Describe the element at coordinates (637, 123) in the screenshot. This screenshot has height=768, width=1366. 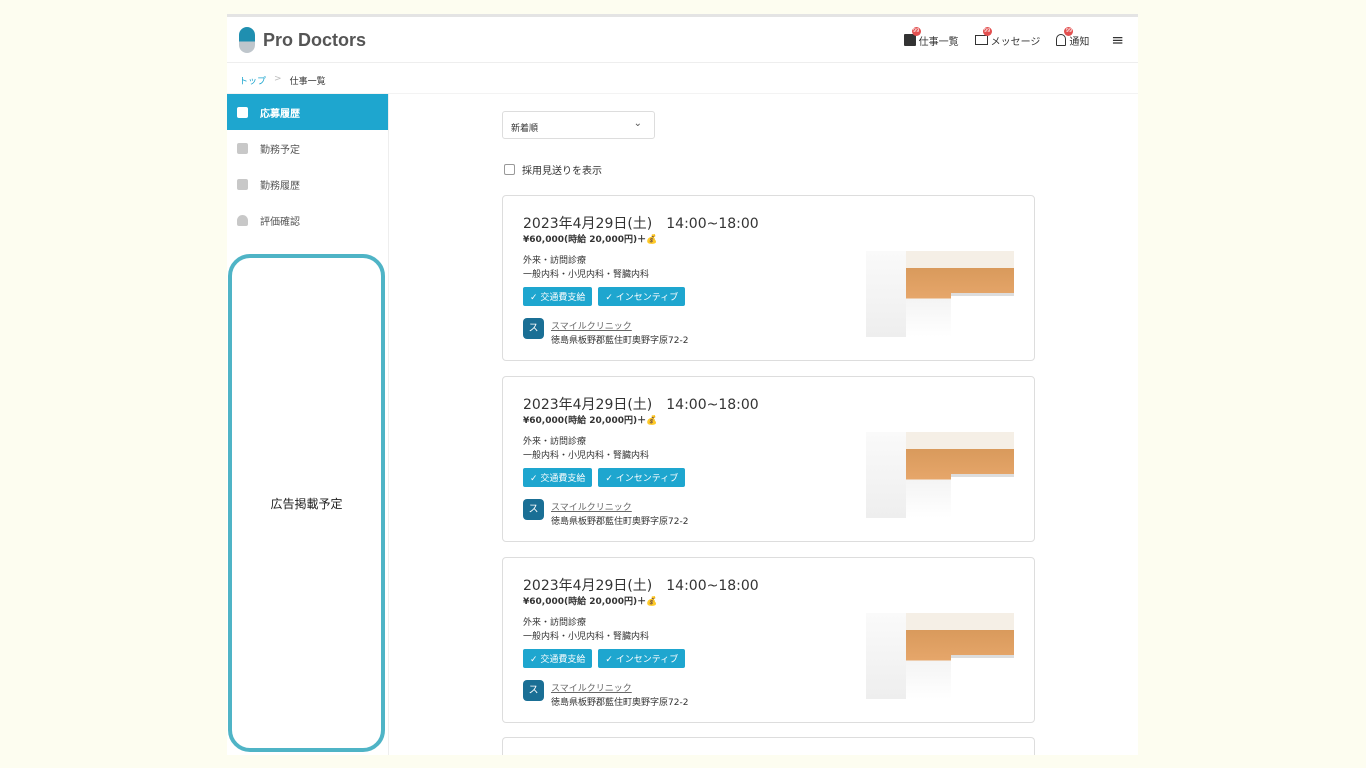
I see `chevron-down-icon: ⌄` at that location.